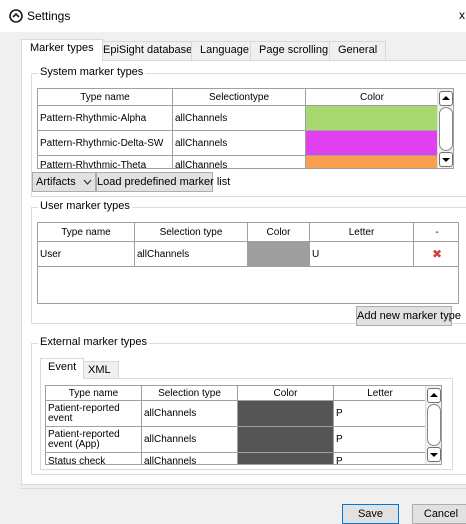 This screenshot has height=524, width=466. I want to click on footer-divider, so click(243, 488).